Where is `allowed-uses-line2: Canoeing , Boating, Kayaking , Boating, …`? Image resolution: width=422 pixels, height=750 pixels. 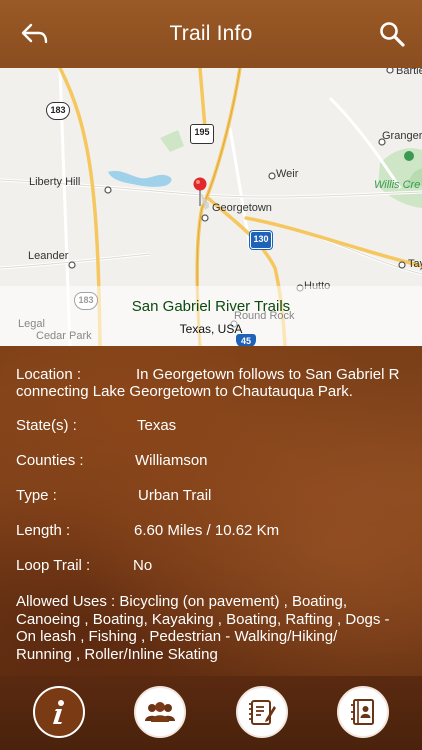 allowed-uses-line2: Canoeing , Boating, Kayaking , Boating, … is located at coordinates (203, 619).